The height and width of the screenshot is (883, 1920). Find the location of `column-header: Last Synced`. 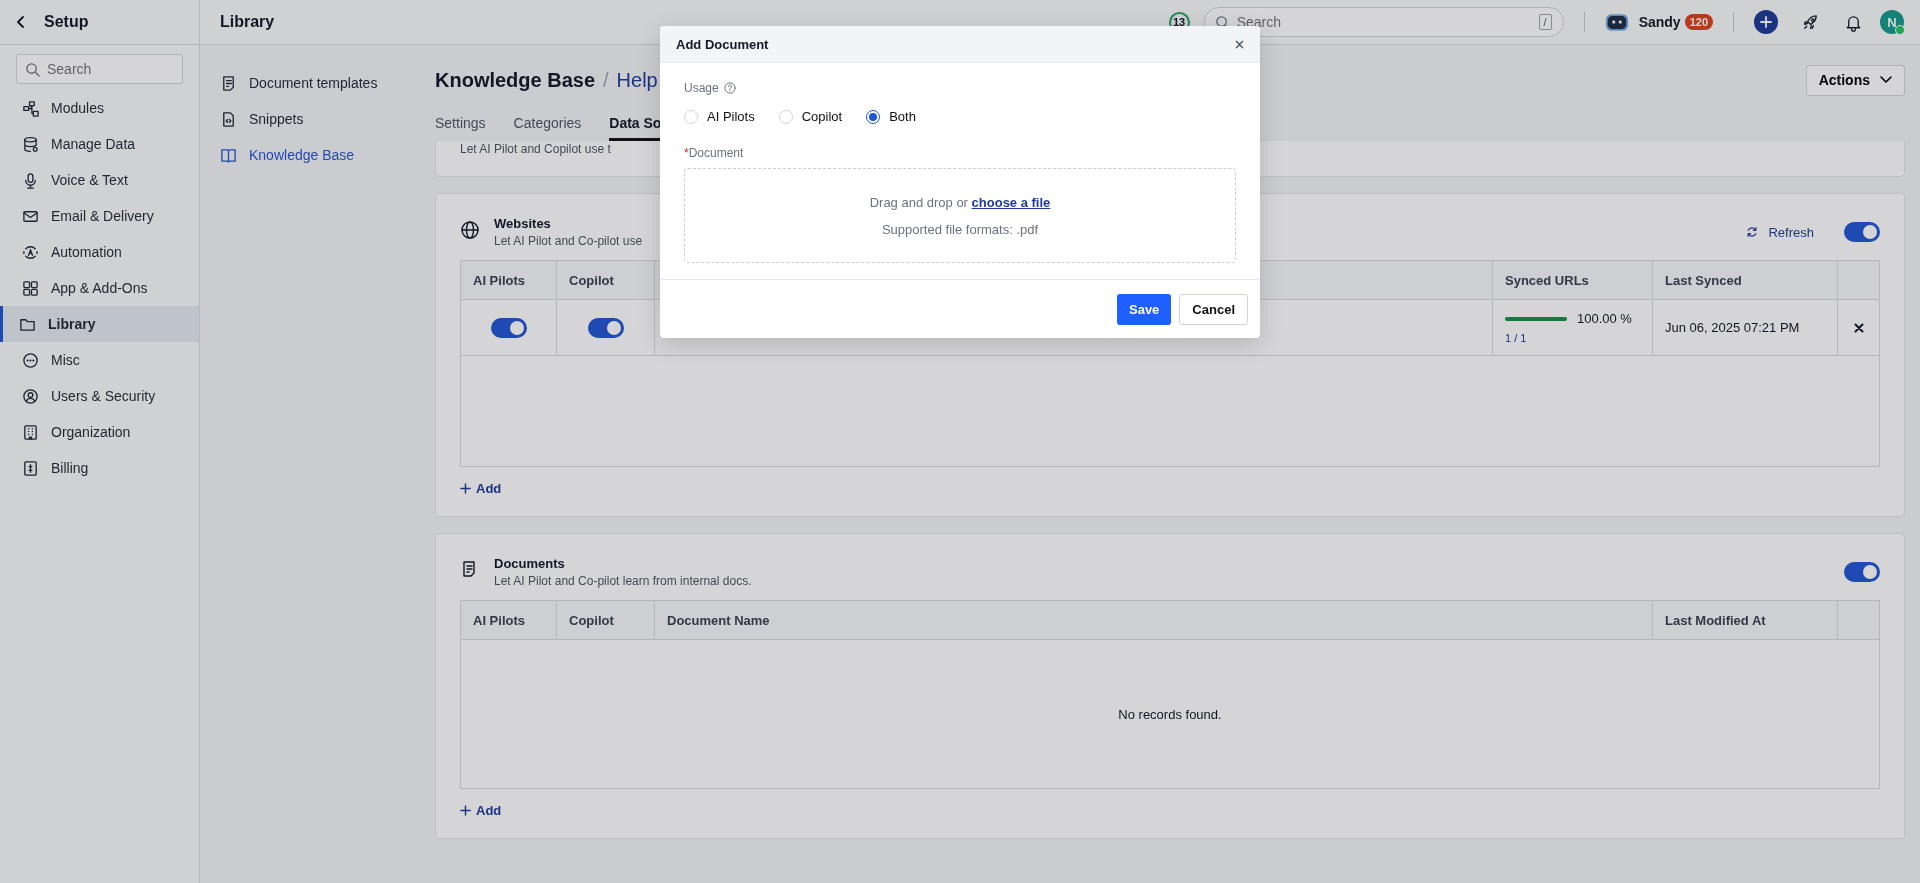

column-header: Last Synced is located at coordinates (1745, 280).